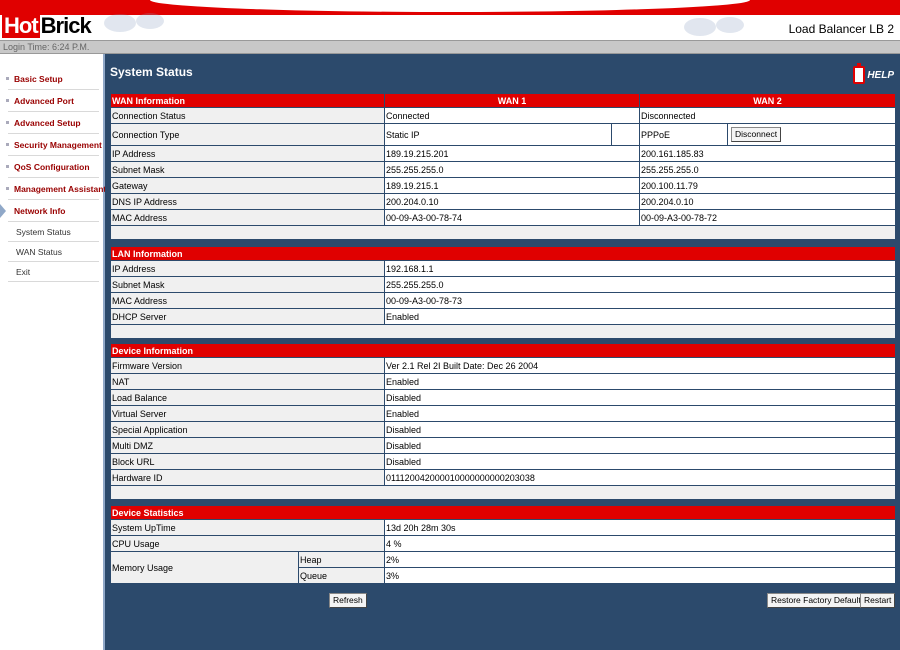 This screenshot has height=650, width=900. Describe the element at coordinates (247, 217) in the screenshot. I see `row-label: MAC Address` at that location.